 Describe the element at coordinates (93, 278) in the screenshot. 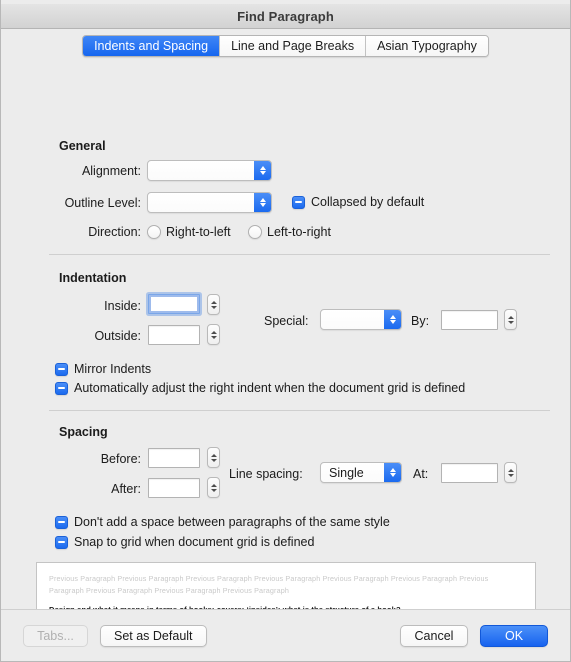

I see `indentation-section-heading: Indentation` at that location.